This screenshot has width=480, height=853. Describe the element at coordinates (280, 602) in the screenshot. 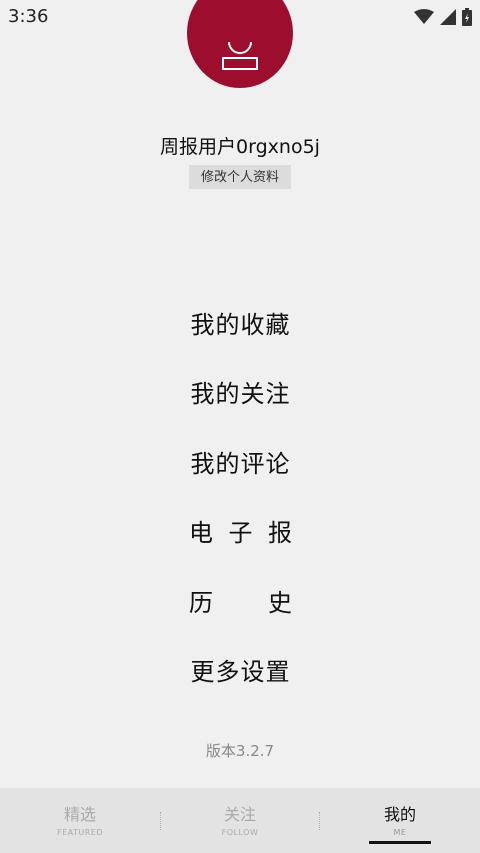

I see `menu-char: 史` at that location.